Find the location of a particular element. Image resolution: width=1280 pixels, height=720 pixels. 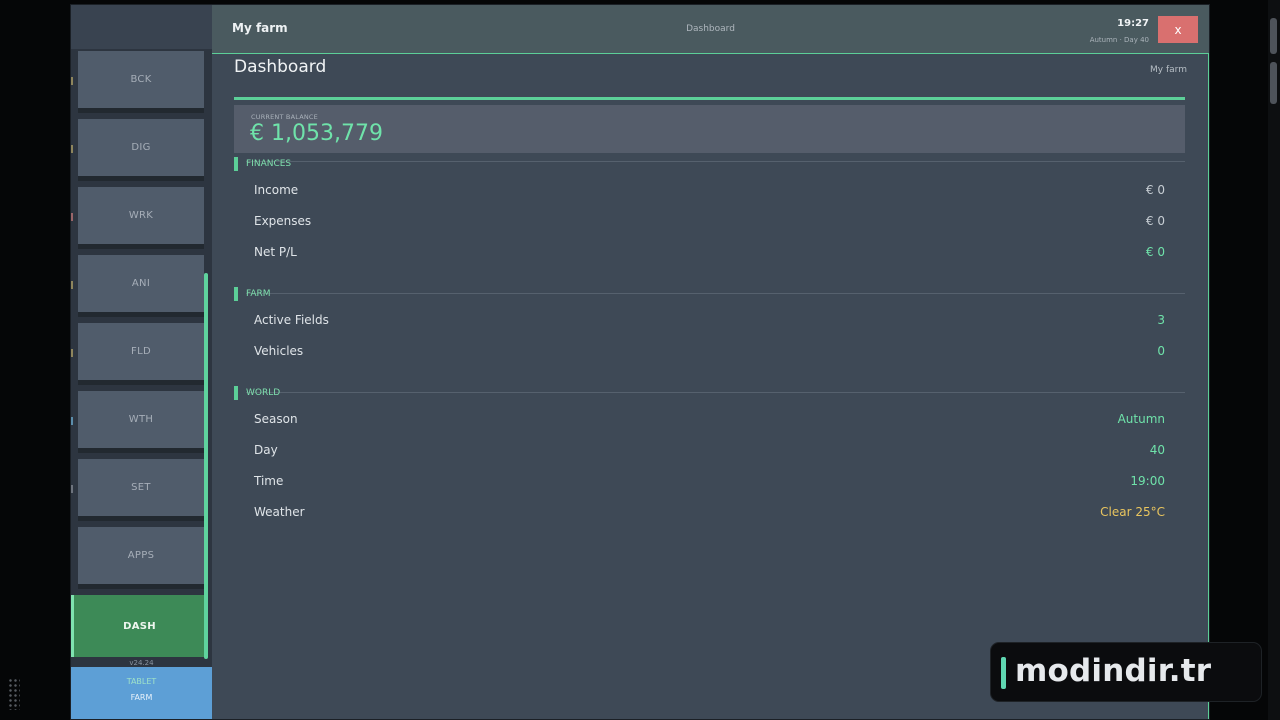

current-screen-label: Dashboard is located at coordinates (710, 29).